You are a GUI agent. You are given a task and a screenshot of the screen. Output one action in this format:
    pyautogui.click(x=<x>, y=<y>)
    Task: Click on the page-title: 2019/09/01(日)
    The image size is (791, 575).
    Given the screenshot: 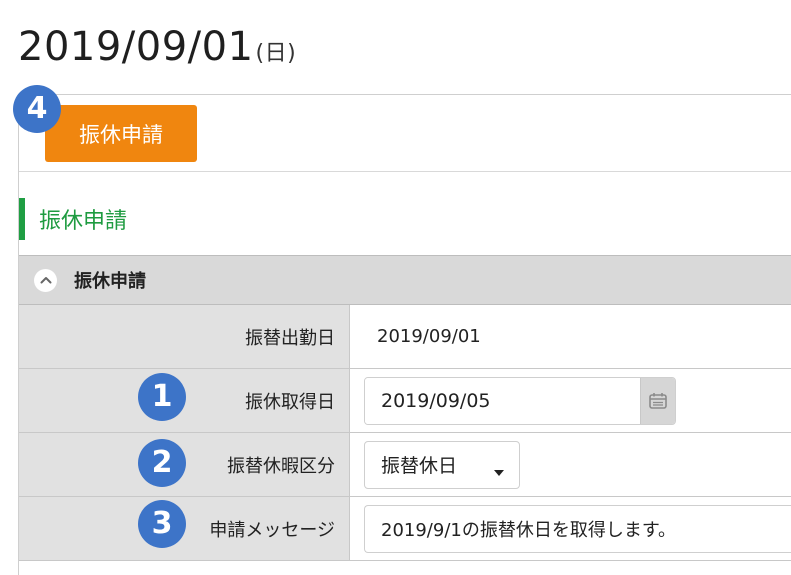 What is the action you would take?
    pyautogui.click(x=157, y=47)
    